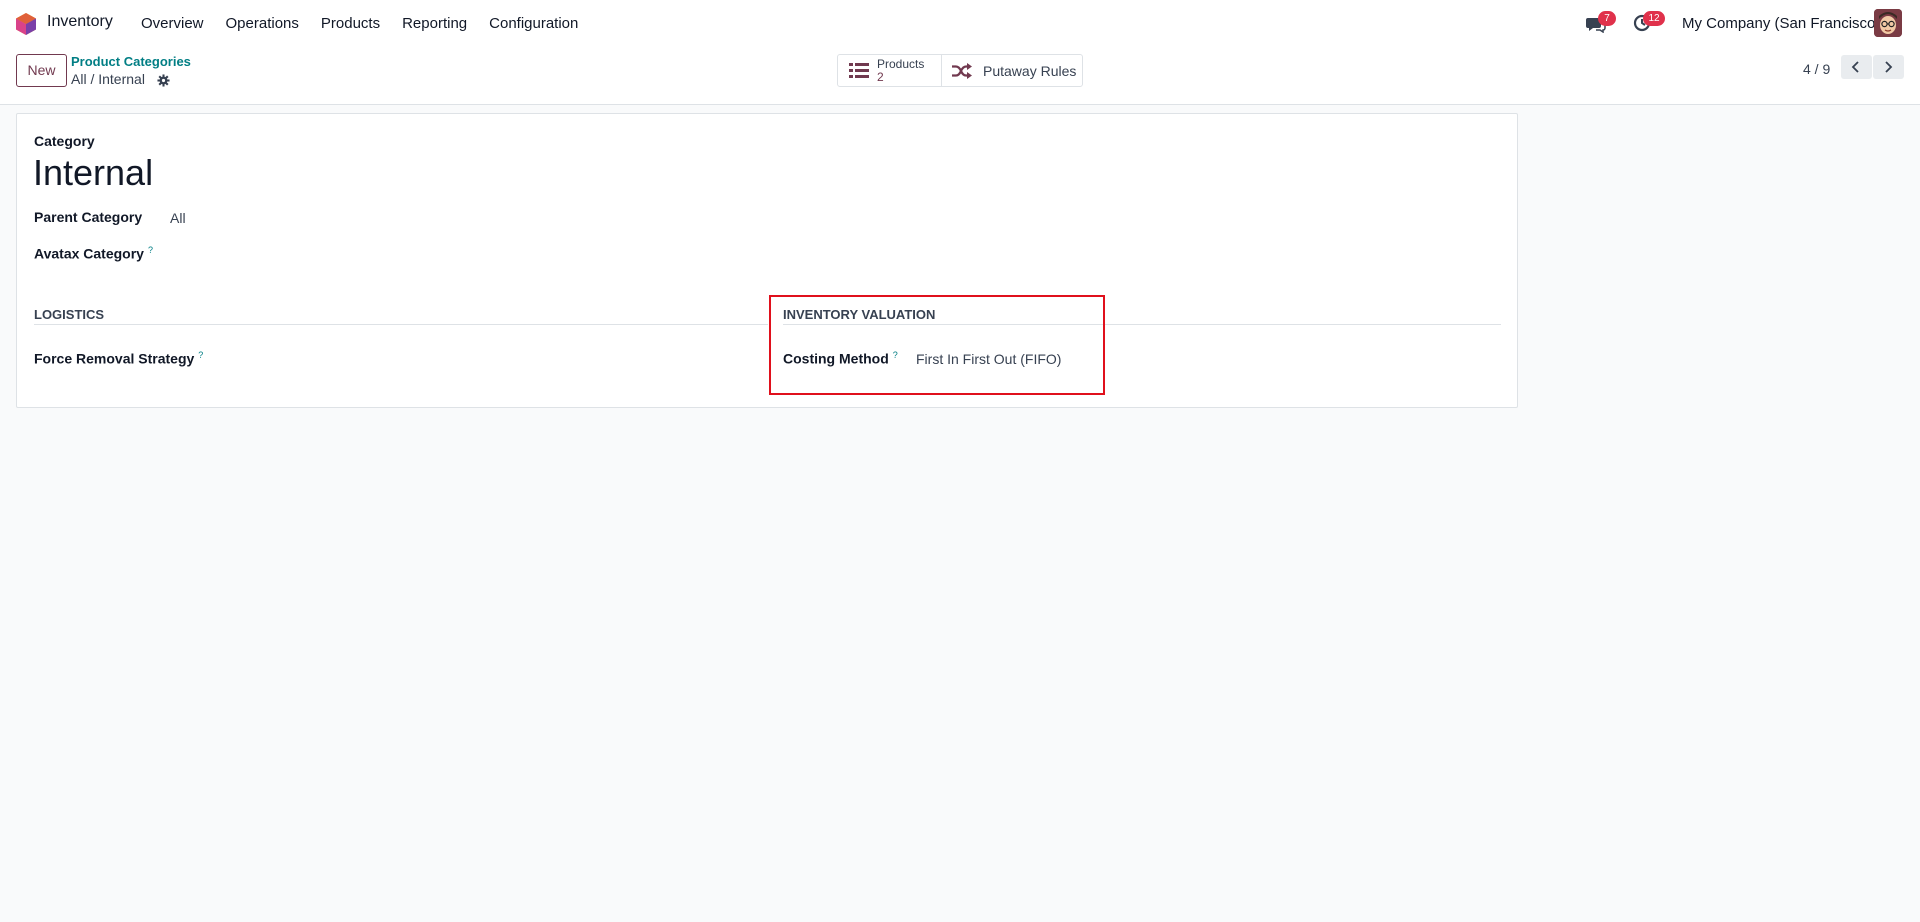 Image resolution: width=1920 pixels, height=922 pixels. What do you see at coordinates (533, 23) in the screenshot?
I see `menu-configuration: Configuration` at bounding box center [533, 23].